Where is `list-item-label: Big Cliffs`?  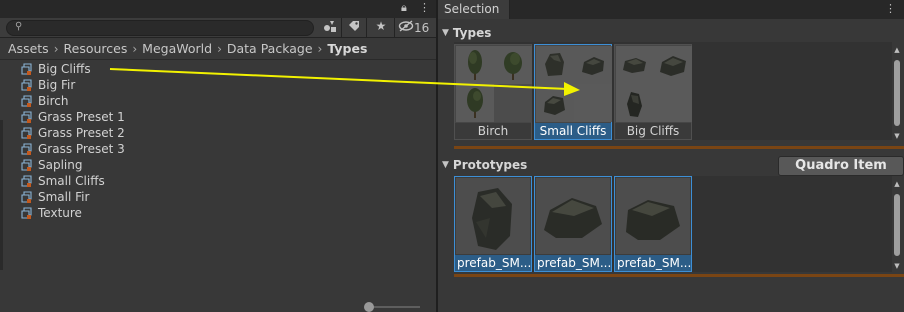 list-item-label: Big Cliffs is located at coordinates (64, 69).